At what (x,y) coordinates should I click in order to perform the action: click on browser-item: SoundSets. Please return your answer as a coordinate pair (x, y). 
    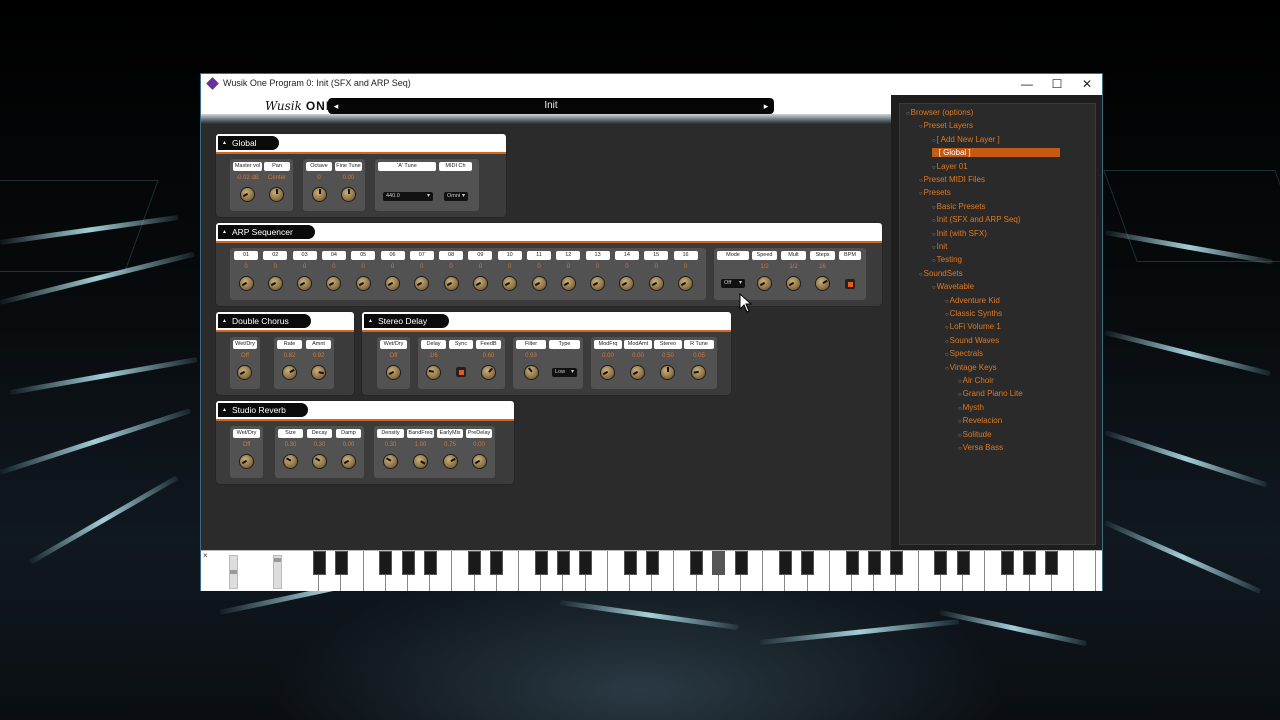
    Looking at the image, I should click on (941, 273).